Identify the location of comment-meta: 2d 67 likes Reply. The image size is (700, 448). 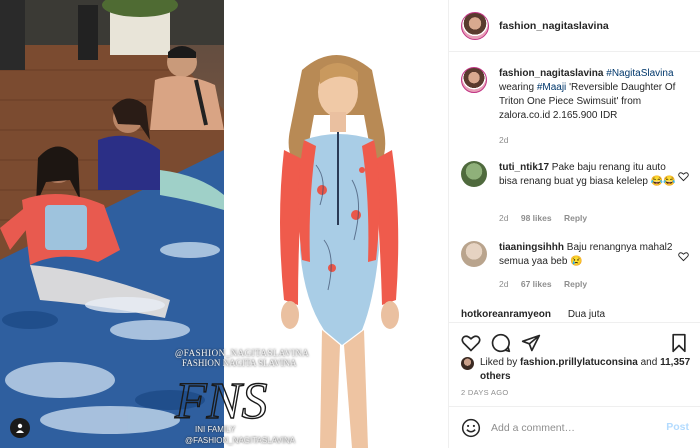
(543, 284).